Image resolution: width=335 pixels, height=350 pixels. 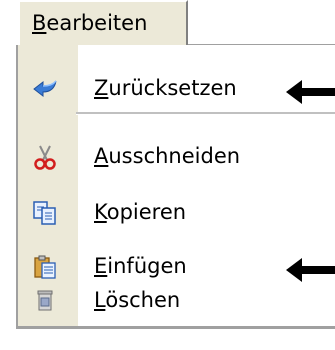 I want to click on menu-item-loeschen: Löschen, so click(x=176, y=300).